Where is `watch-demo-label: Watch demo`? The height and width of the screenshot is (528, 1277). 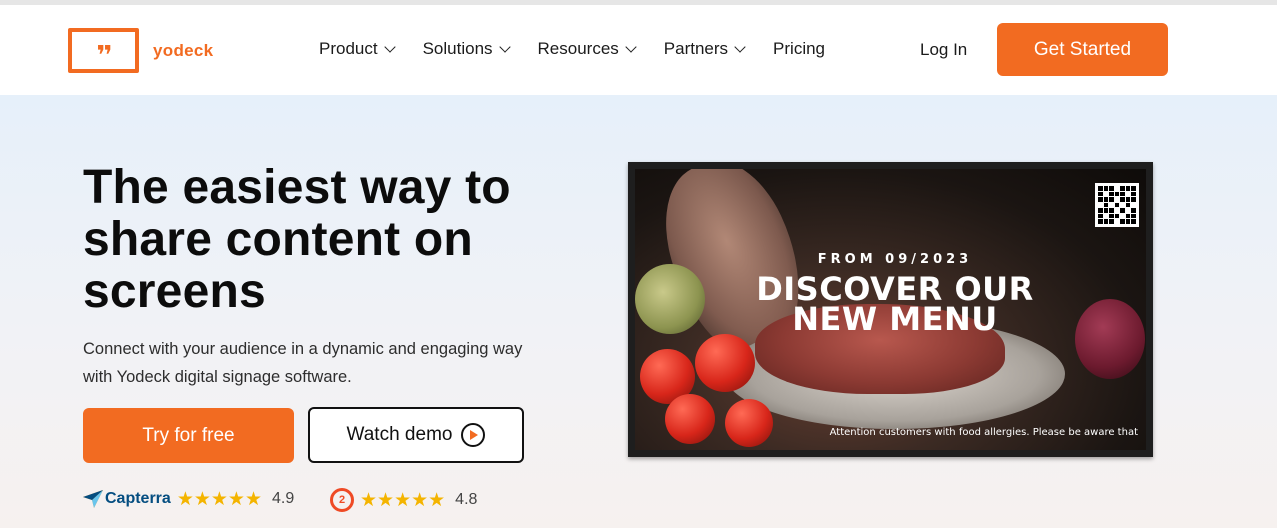 watch-demo-label: Watch demo is located at coordinates (399, 434).